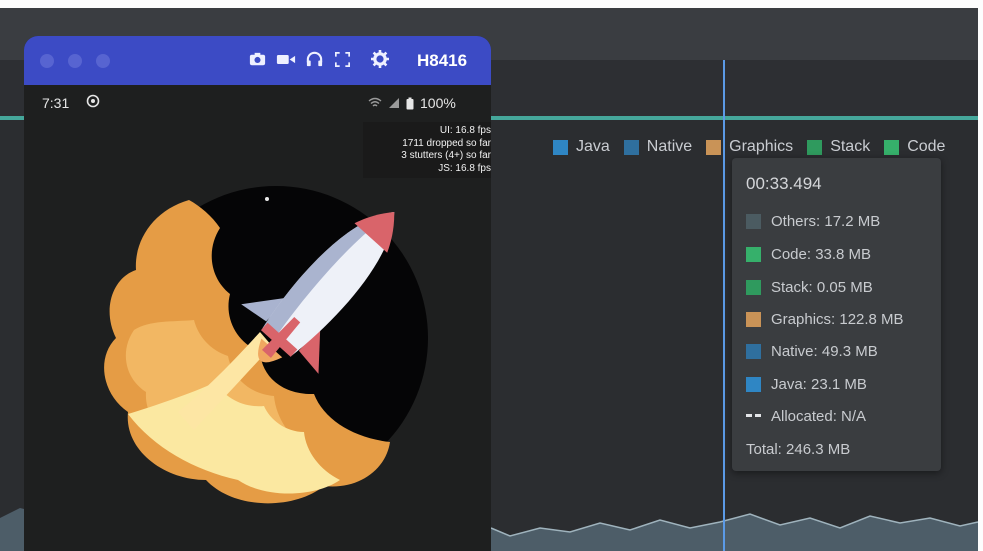  Describe the element at coordinates (446, 143) in the screenshot. I see `perf-dropped-frames: 1711 dropped so far` at that location.